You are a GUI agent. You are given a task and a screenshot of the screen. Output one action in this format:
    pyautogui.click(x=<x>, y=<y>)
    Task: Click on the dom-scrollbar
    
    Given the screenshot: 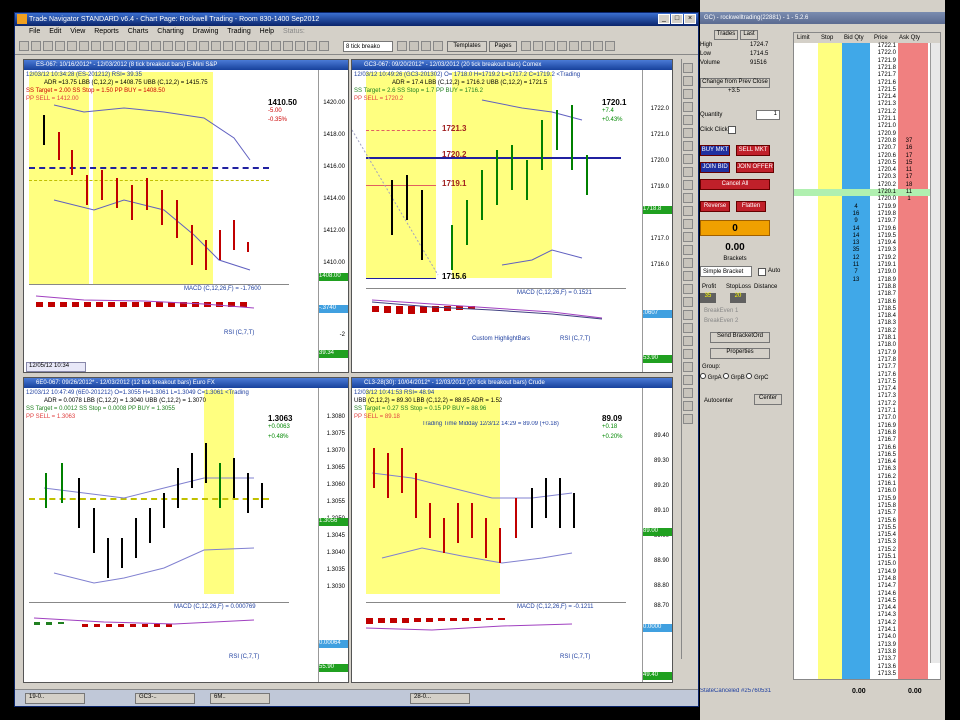 What is the action you would take?
    pyautogui.click(x=935, y=353)
    